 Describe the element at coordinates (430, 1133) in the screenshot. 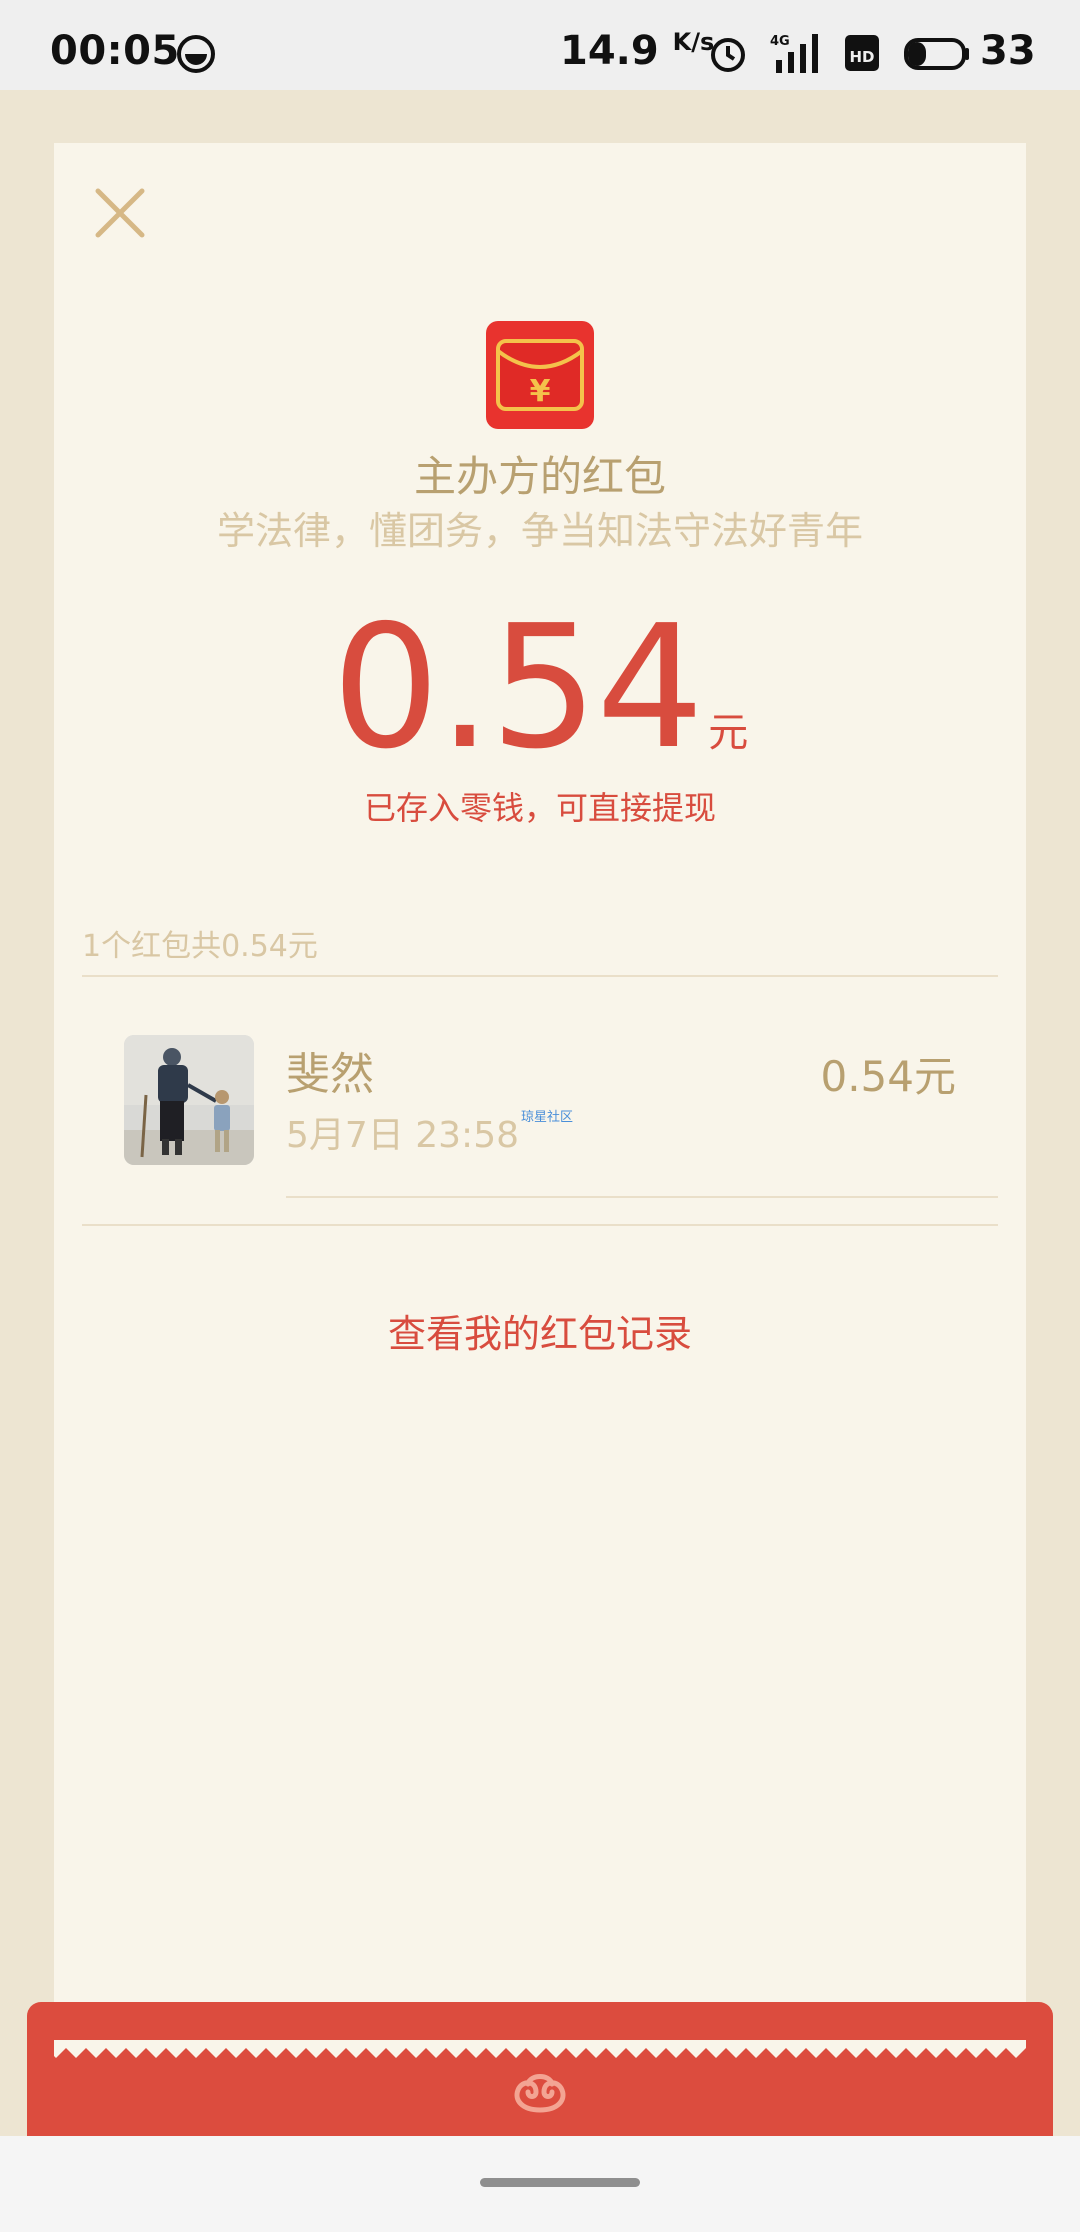

I see `receive-time: 5月7日 23:58 琼星社区` at that location.